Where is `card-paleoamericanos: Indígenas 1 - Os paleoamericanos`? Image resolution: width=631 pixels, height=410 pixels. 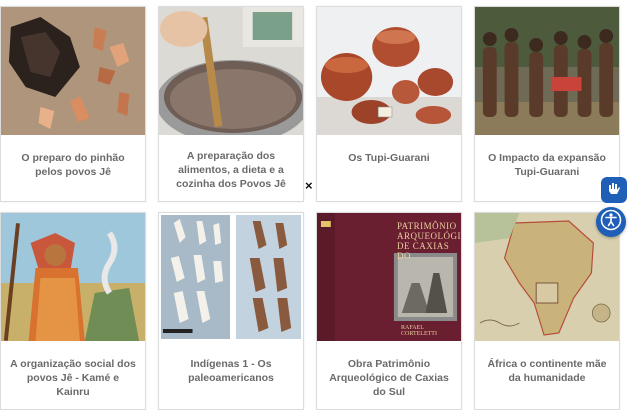
card-paleoamericanos: Indígenas 1 - Os paleoamericanos is located at coordinates (231, 311).